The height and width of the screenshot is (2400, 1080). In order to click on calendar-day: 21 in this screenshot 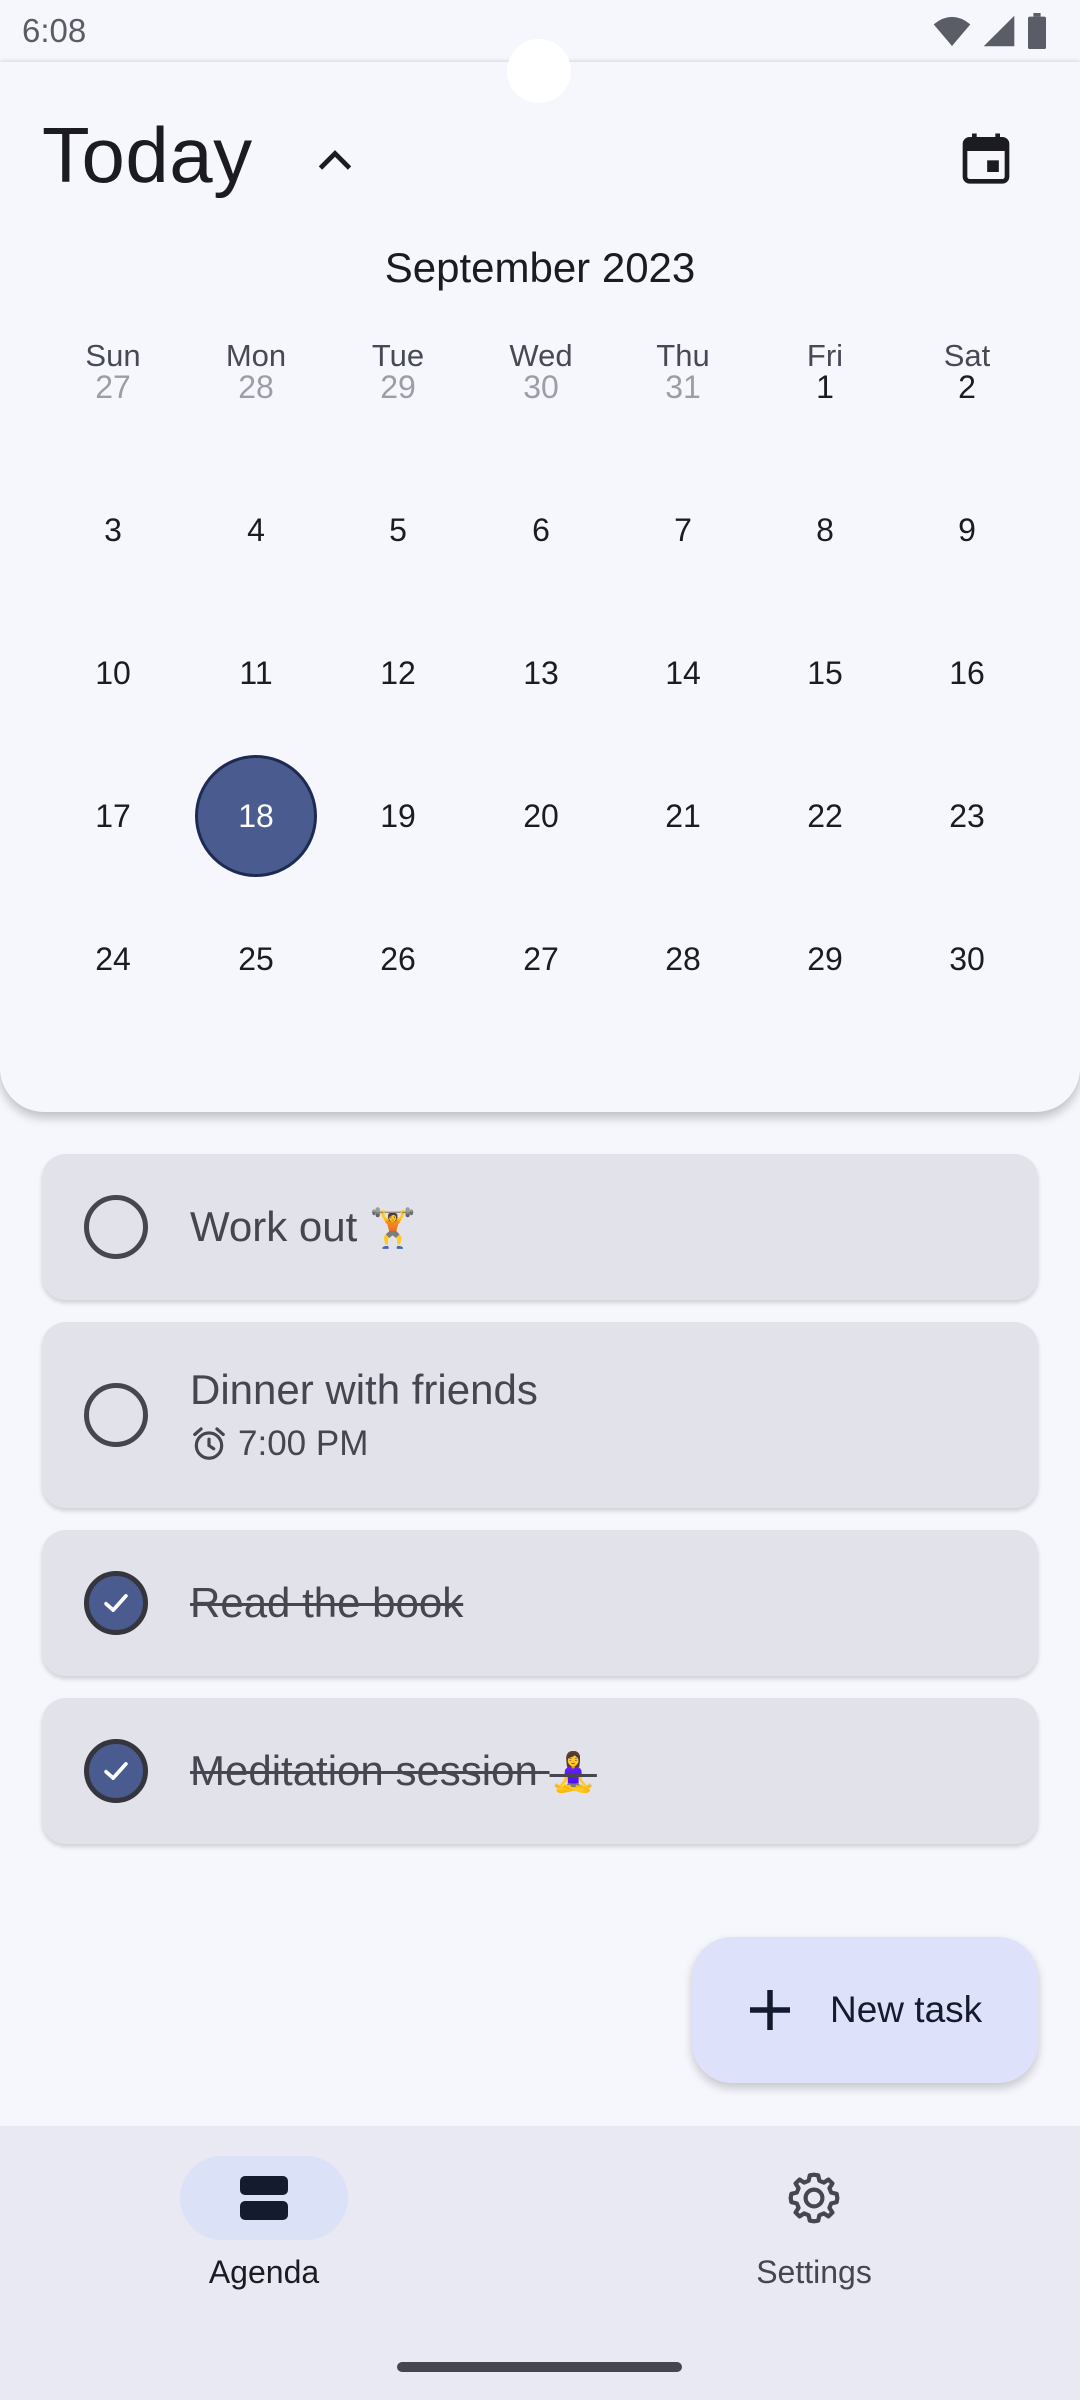, I will do `click(683, 816)`.